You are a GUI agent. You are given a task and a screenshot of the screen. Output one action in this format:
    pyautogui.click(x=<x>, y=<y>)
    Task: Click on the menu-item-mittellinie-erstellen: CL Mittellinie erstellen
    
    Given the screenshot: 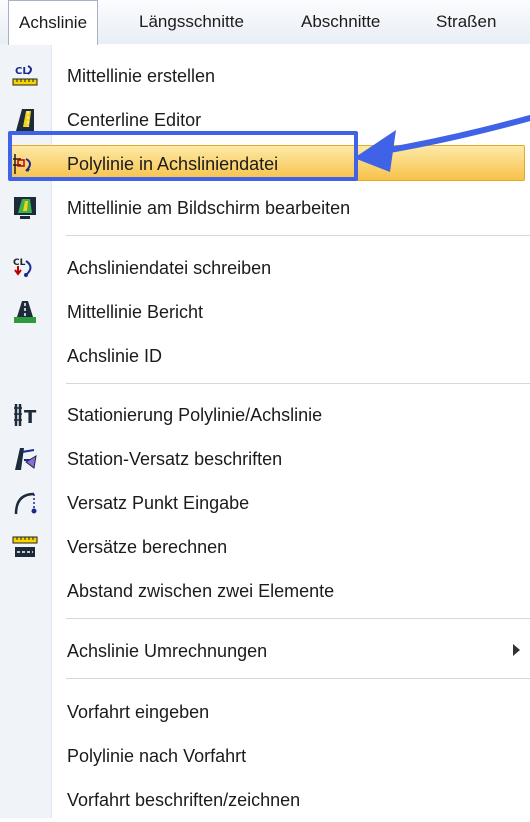 What is the action you would take?
    pyautogui.click(x=265, y=76)
    